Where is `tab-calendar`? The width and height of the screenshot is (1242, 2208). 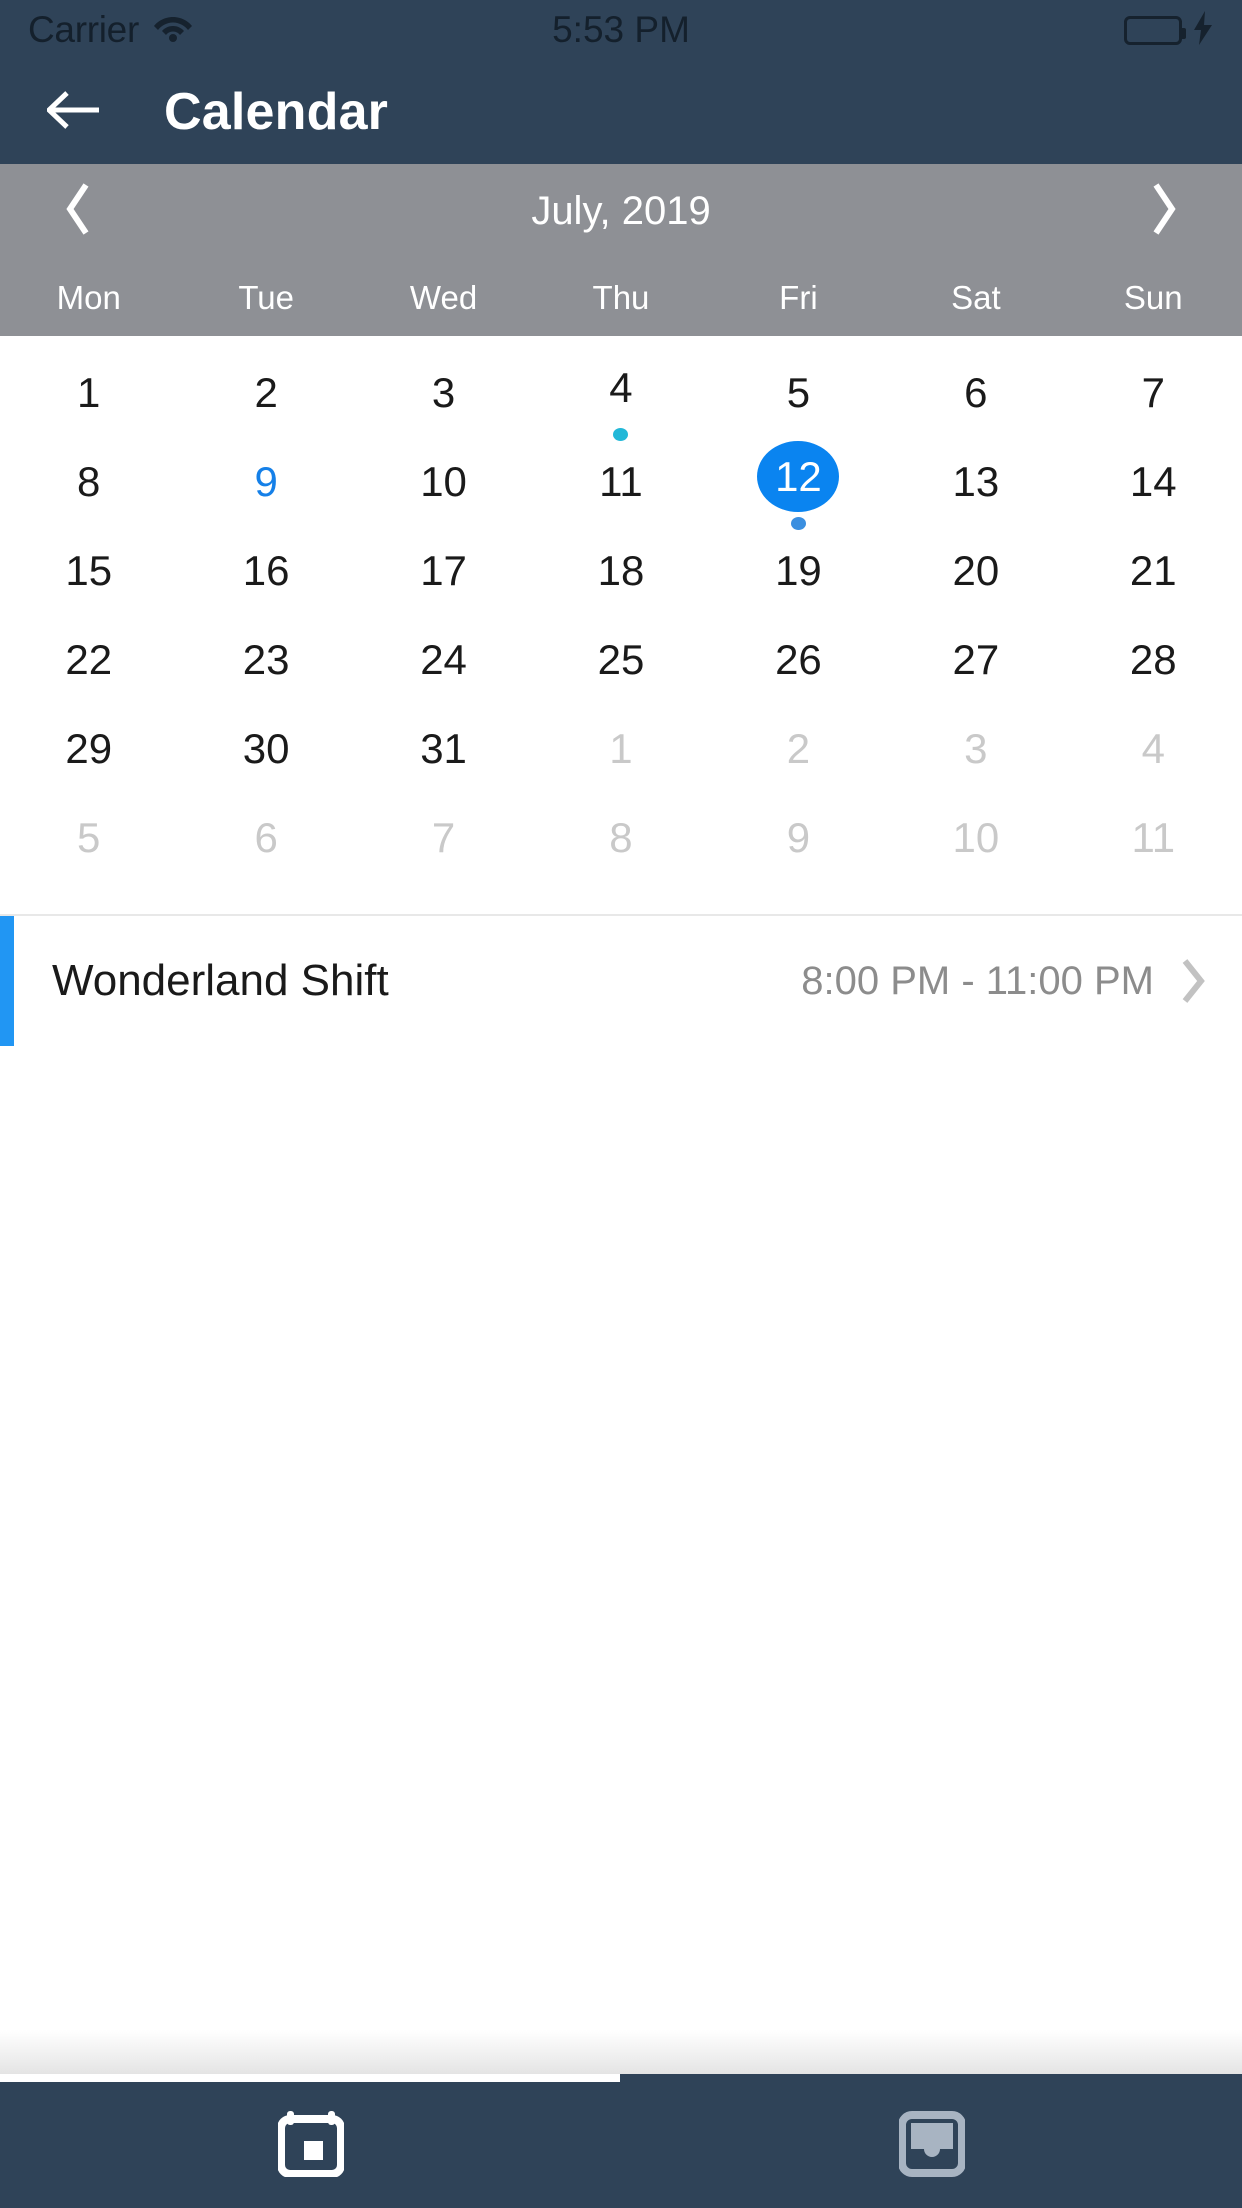 tab-calendar is located at coordinates (310, 2145).